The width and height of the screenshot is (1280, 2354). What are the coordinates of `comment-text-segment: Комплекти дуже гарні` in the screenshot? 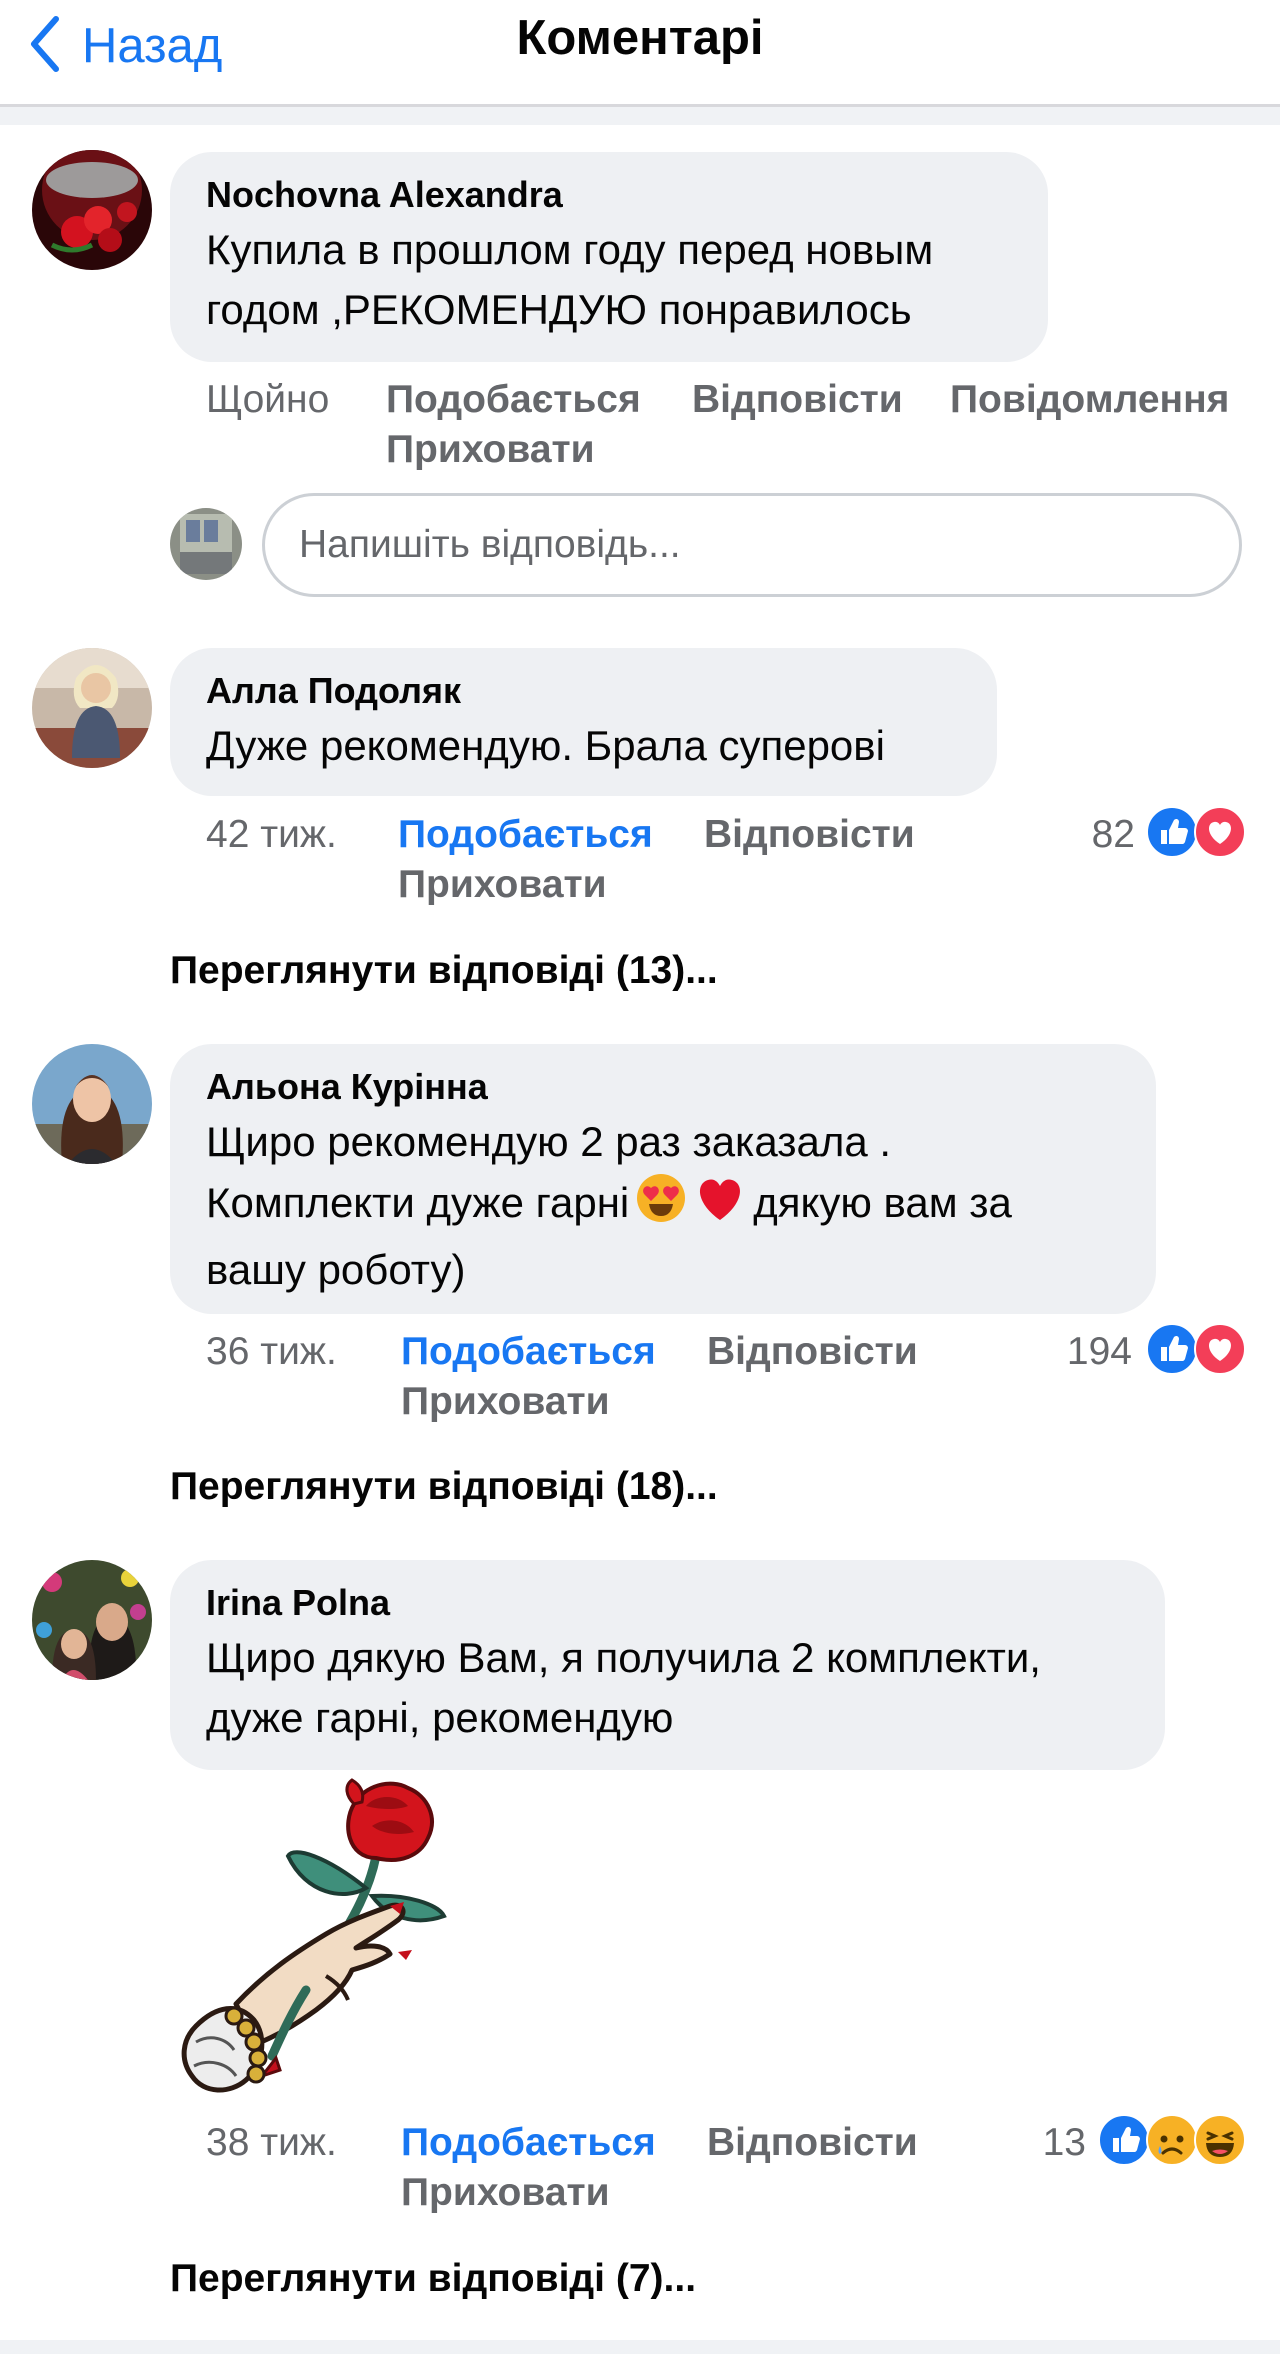 It's located at (418, 1203).